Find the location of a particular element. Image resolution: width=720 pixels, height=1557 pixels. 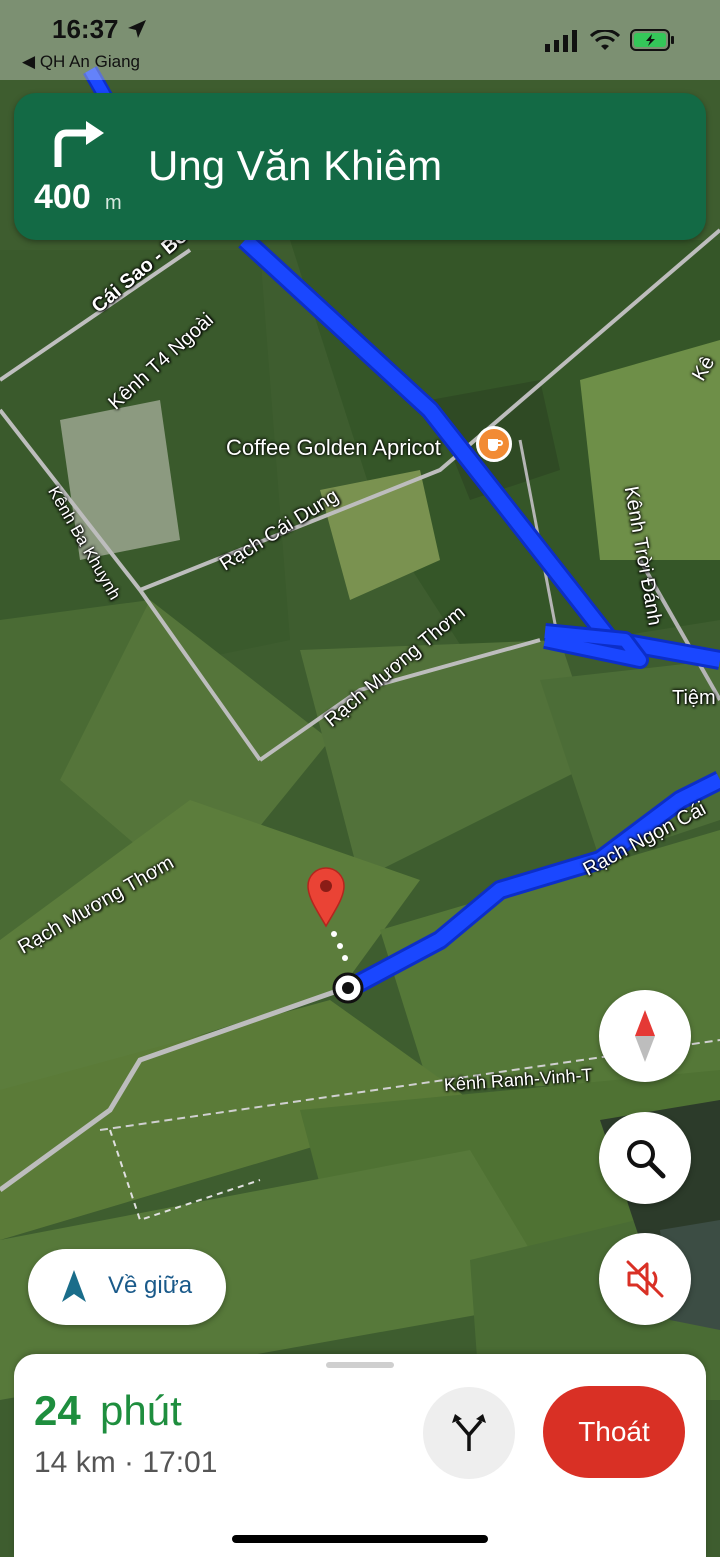

sheet-grabber is located at coordinates (360, 1365).